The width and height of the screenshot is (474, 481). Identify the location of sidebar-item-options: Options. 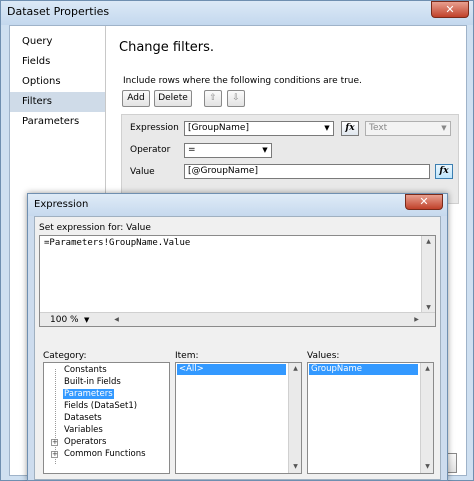
(57, 82).